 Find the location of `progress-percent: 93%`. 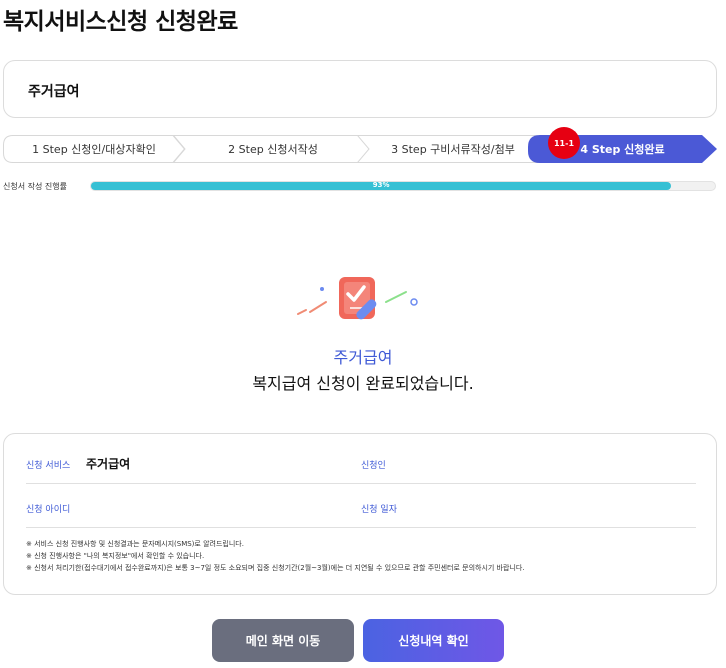

progress-percent: 93% is located at coordinates (381, 185).